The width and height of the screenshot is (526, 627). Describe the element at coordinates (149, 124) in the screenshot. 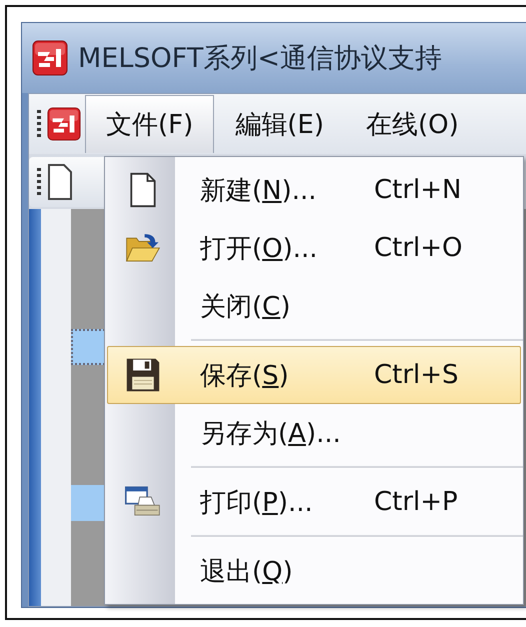

I see `menu-bar-item: 文件(F)` at that location.